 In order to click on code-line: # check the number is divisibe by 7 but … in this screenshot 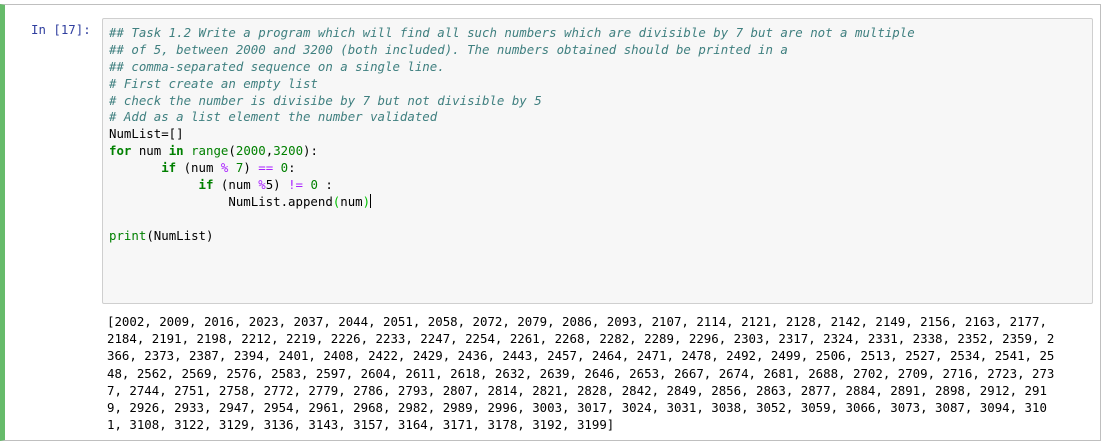, I will do `click(600, 101)`.